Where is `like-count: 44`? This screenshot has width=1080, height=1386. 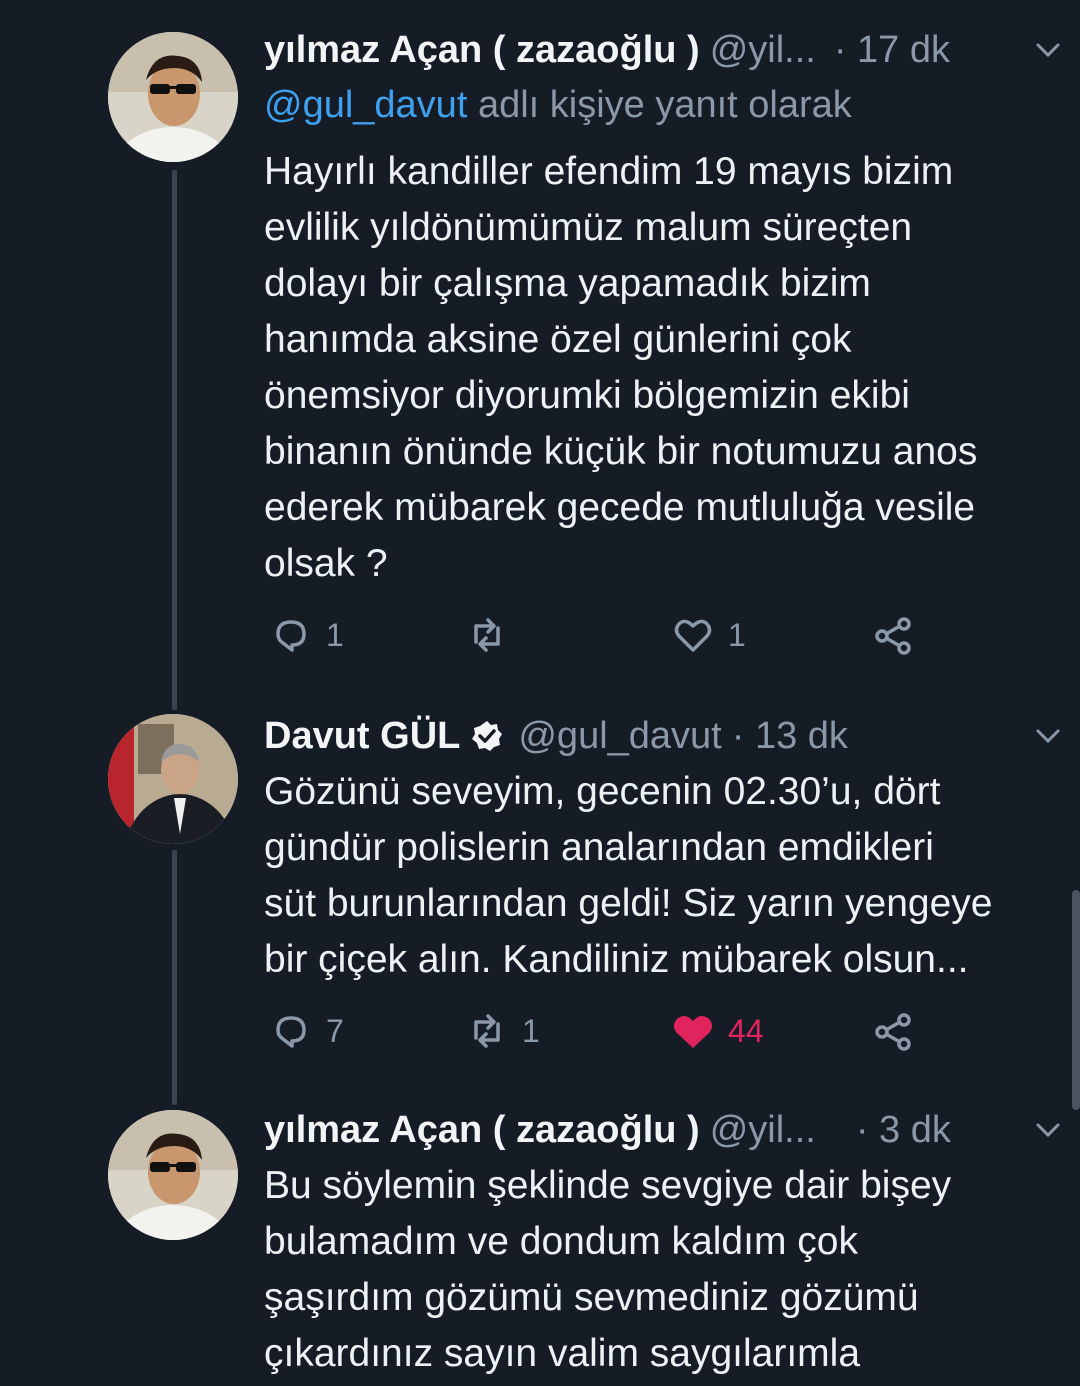 like-count: 44 is located at coordinates (746, 1030).